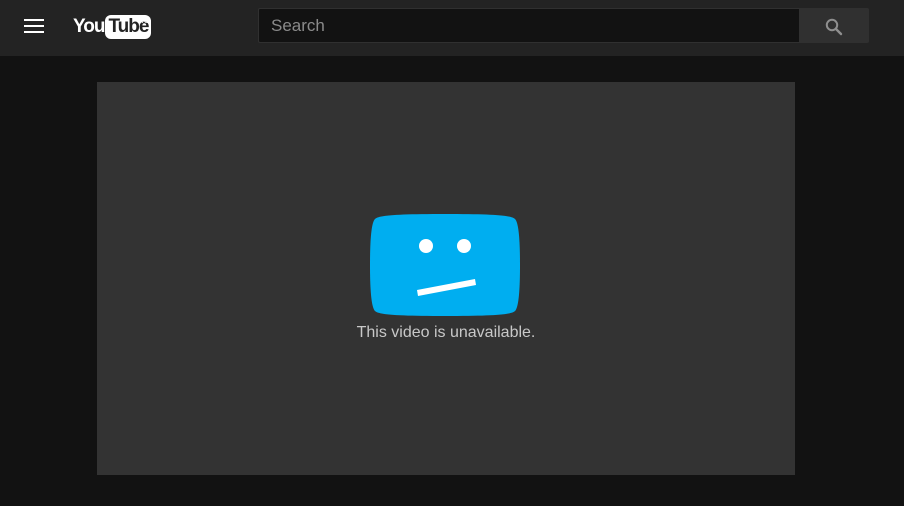  I want to click on search-box, so click(528, 25).